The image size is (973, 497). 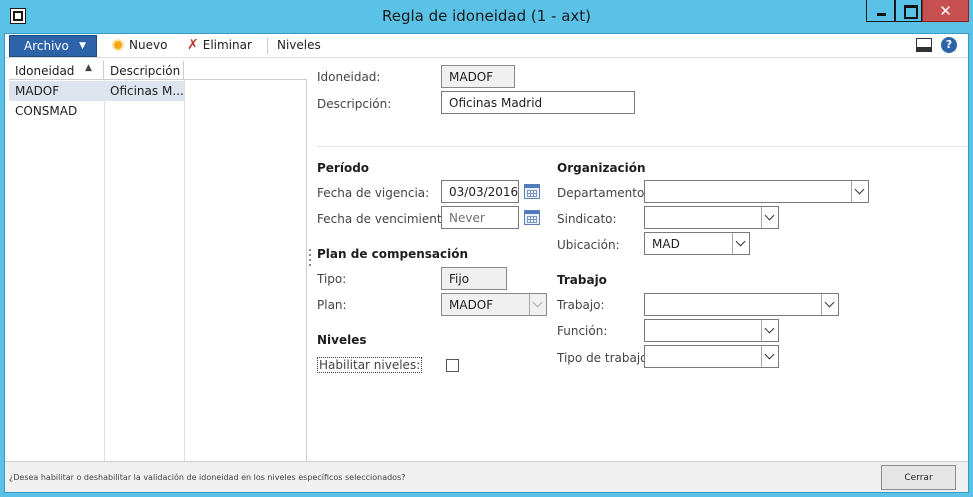 I want to click on trabajo-lookup, so click(x=741, y=304).